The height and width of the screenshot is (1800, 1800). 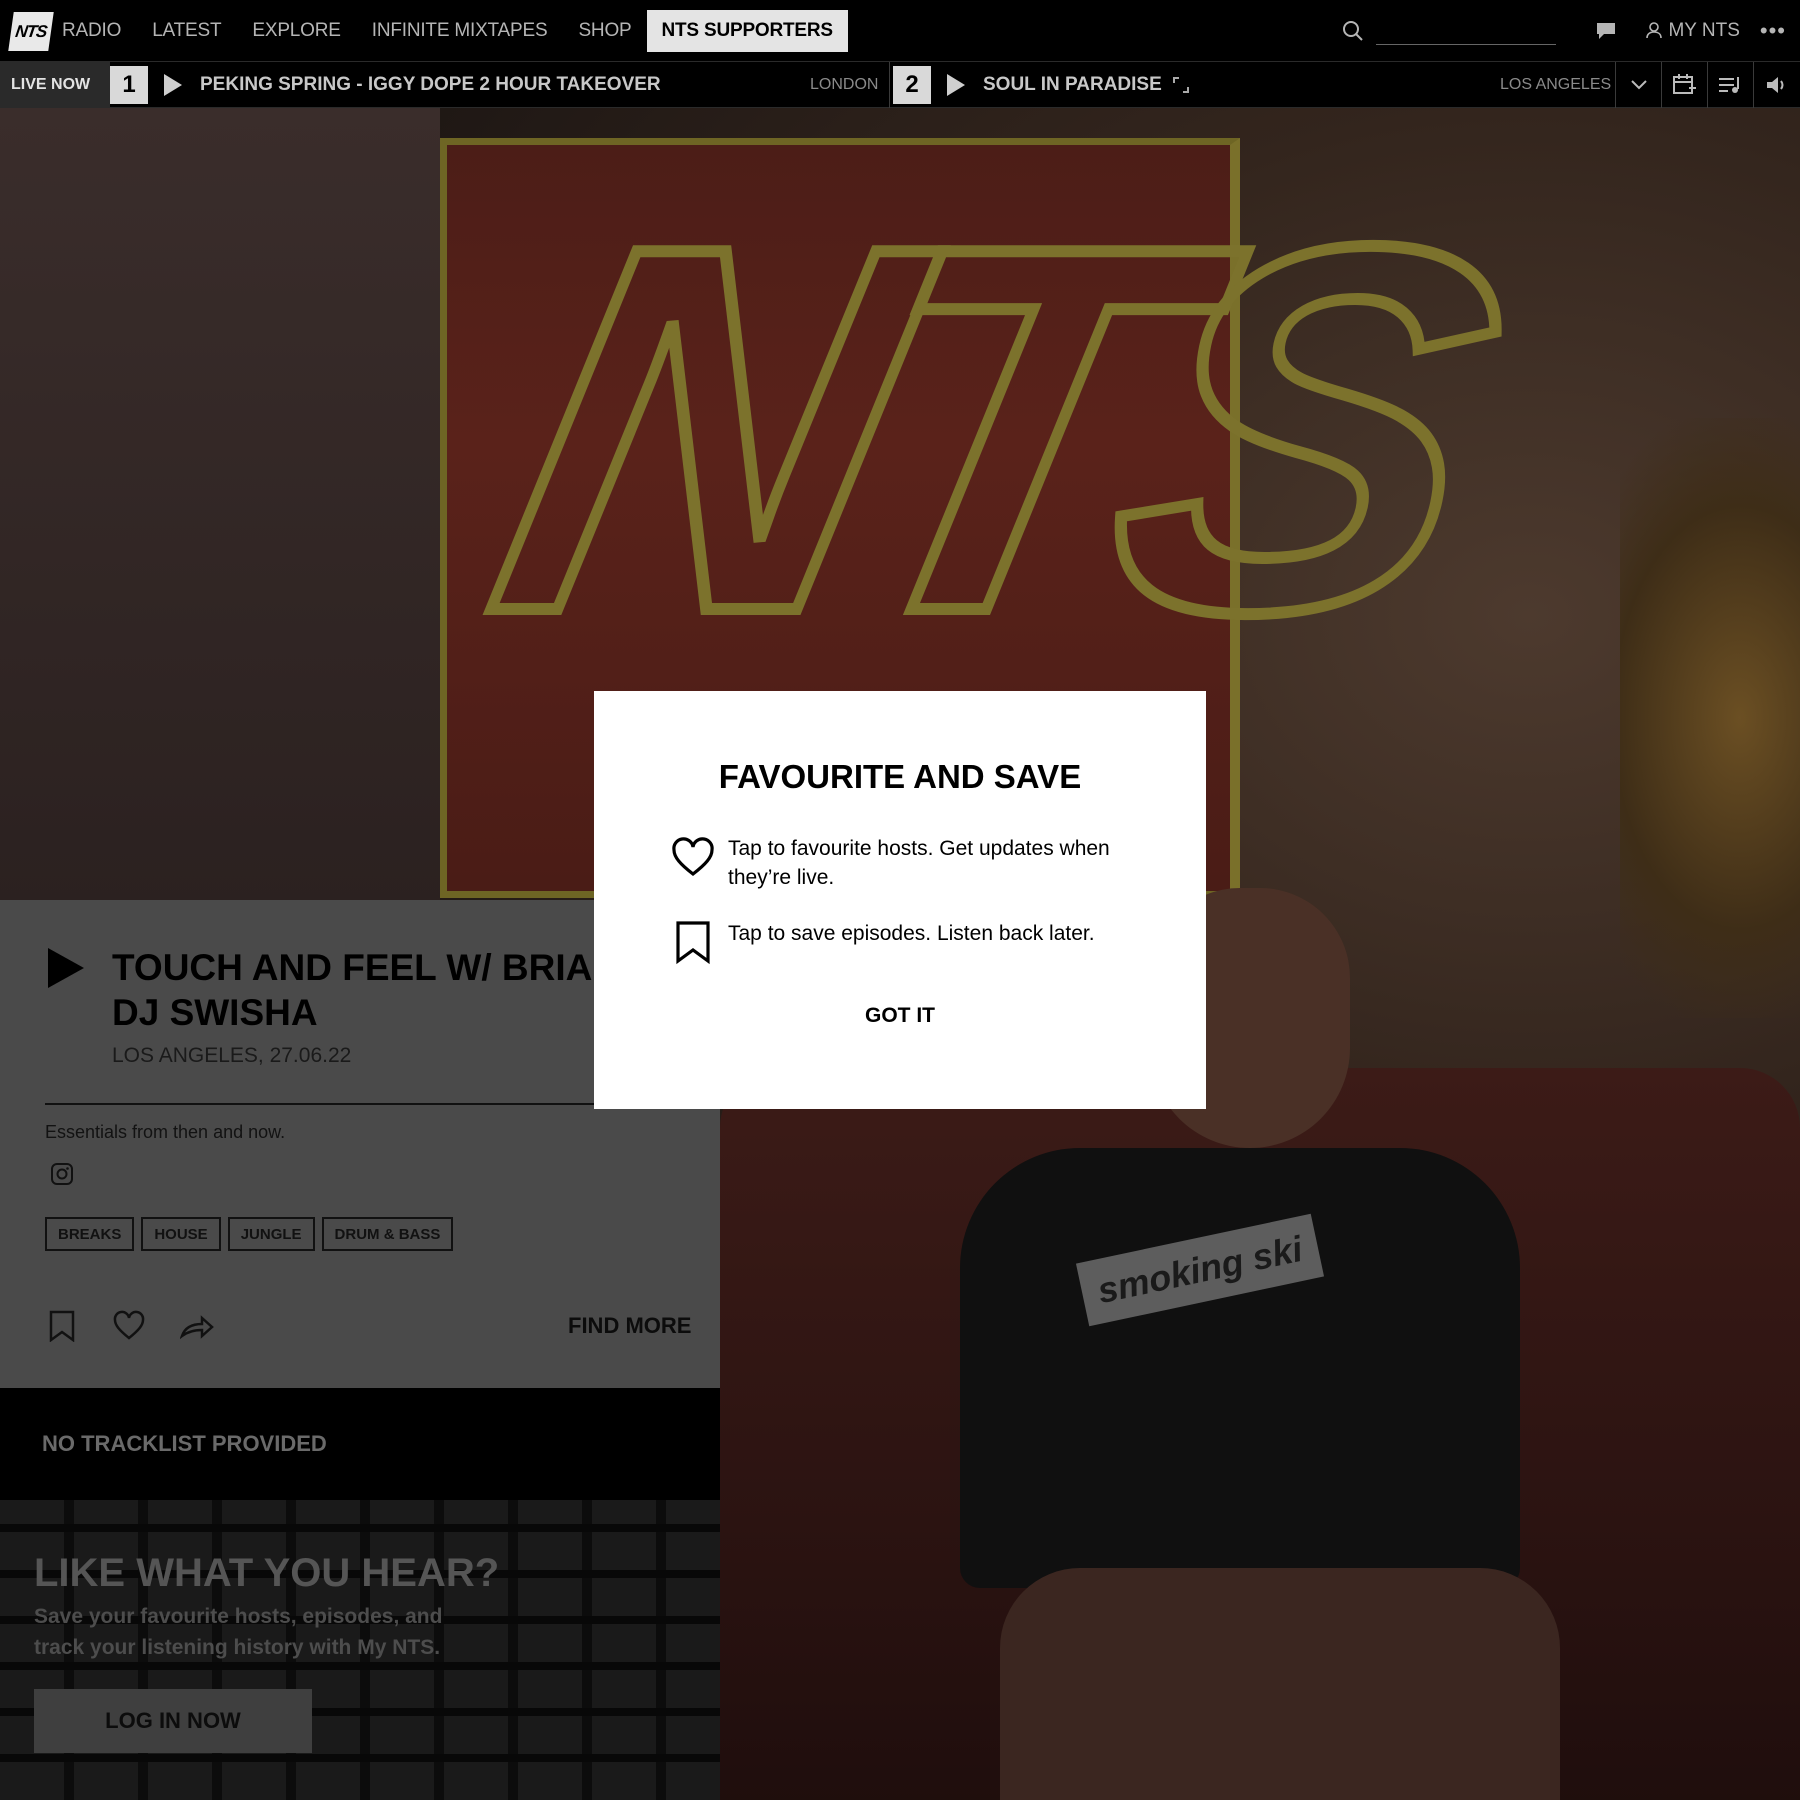 I want to click on nav-radio: RADIO, so click(x=91, y=31).